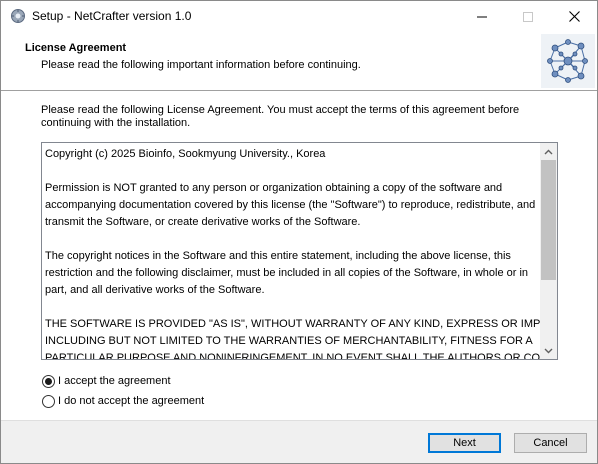 The height and width of the screenshot is (464, 598). I want to click on scroll-up-button, so click(548, 151).